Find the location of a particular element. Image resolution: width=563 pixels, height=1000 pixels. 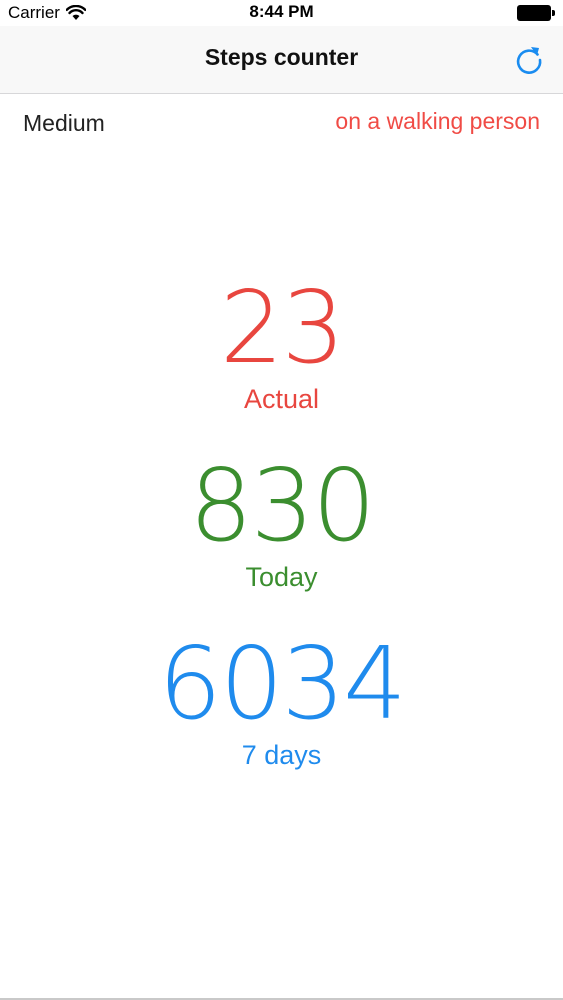

counter-week: 6034 7 days is located at coordinates (281, 703).